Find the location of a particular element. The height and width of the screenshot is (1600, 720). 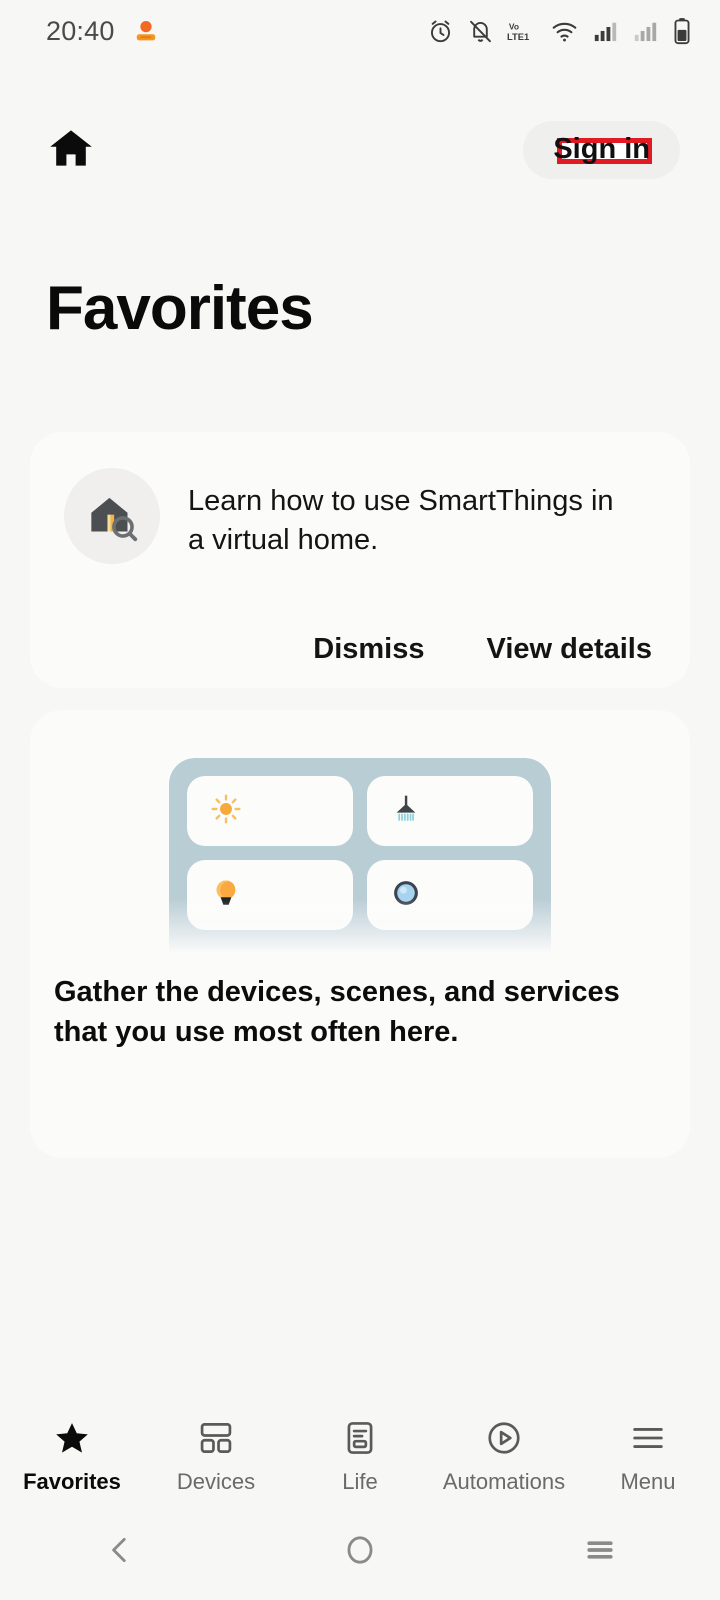

system-recents-button is located at coordinates (600, 1552).